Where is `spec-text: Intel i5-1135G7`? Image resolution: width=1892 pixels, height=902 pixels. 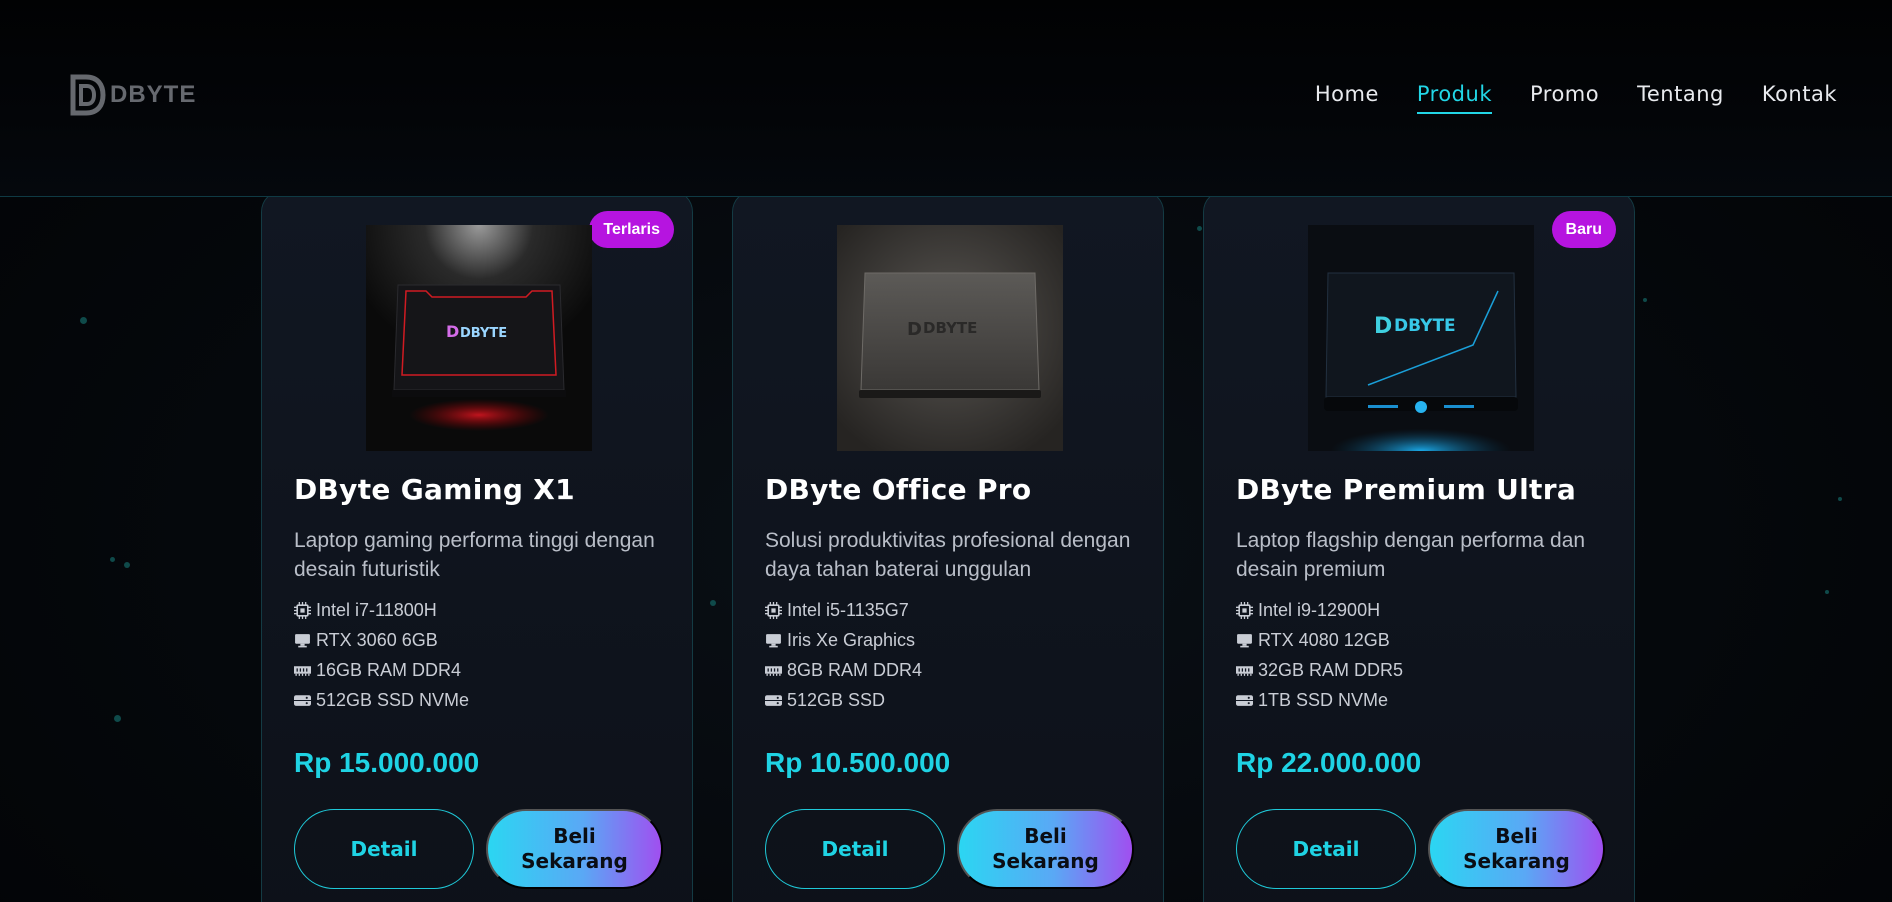 spec-text: Intel i5-1135G7 is located at coordinates (848, 609).